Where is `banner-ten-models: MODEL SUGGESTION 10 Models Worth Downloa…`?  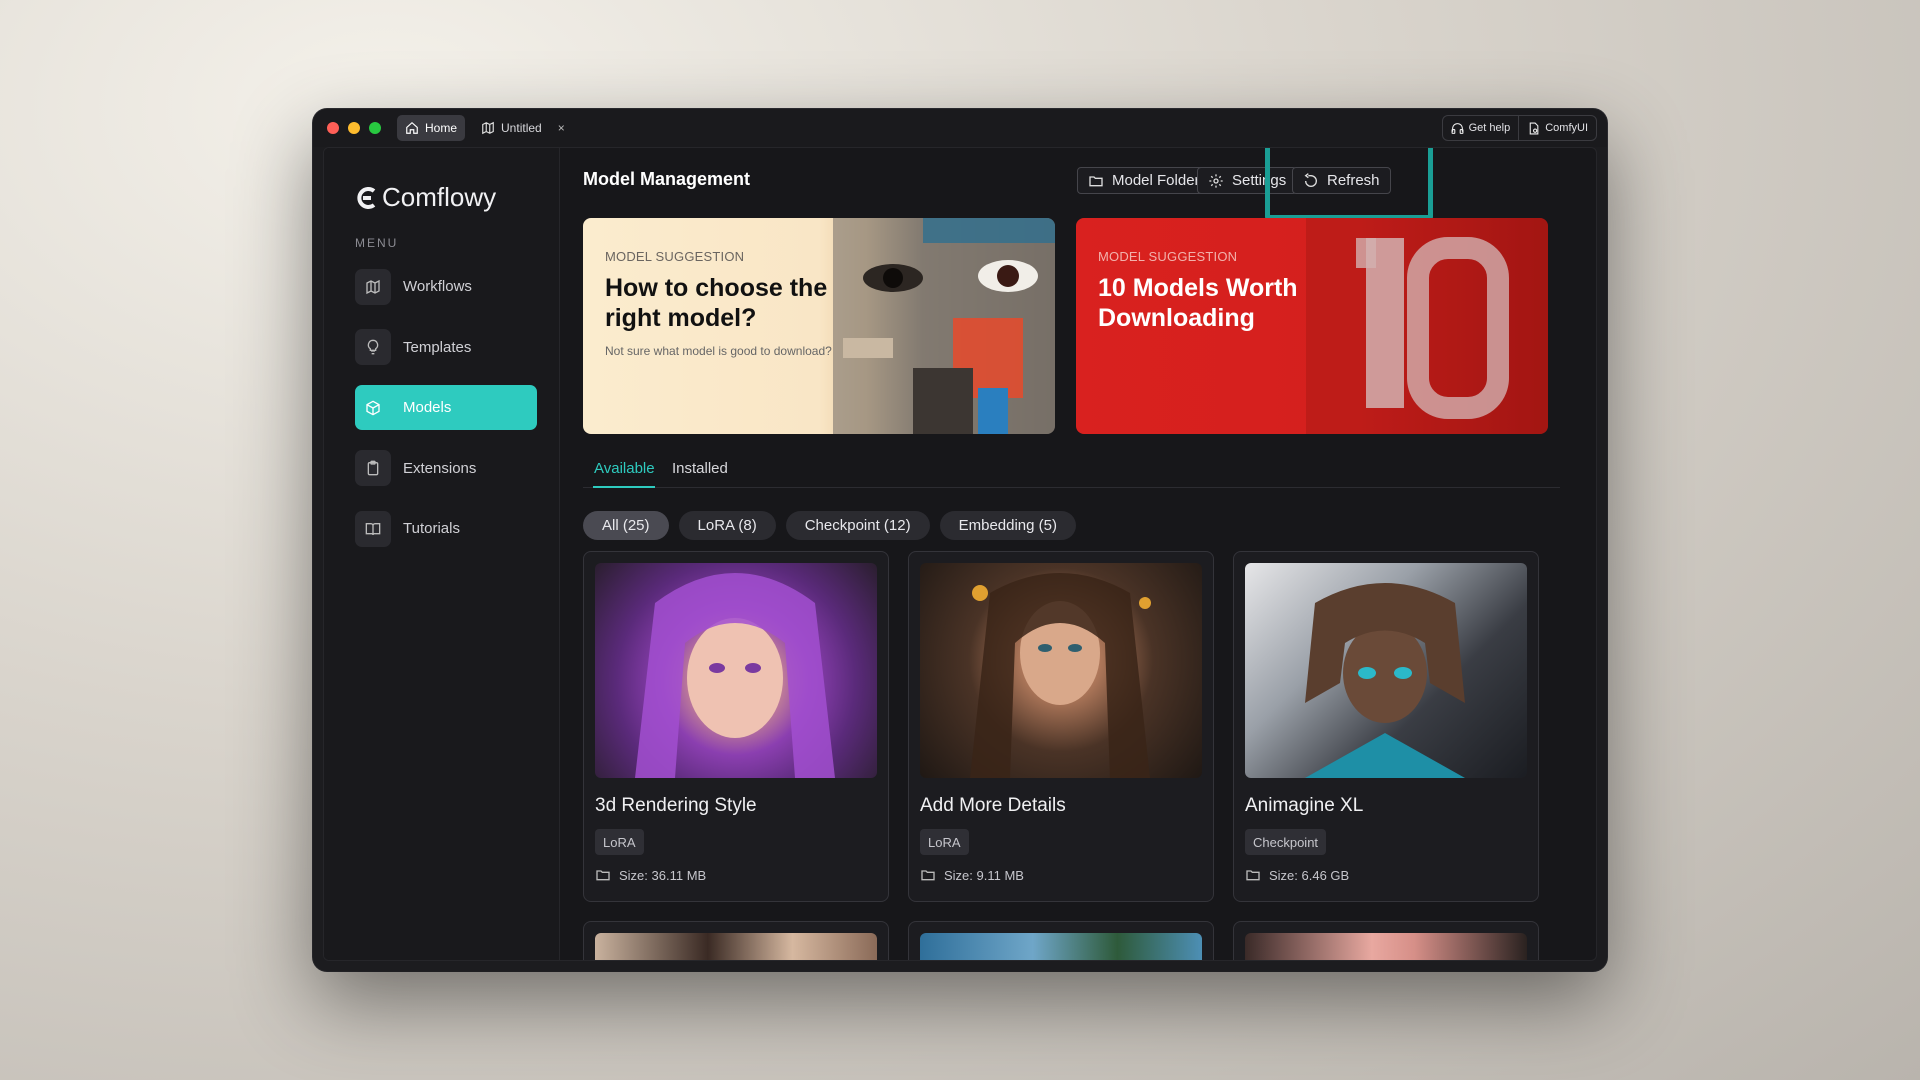 banner-ten-models: MODEL SUGGESTION 10 Models Worth Downloa… is located at coordinates (1312, 326).